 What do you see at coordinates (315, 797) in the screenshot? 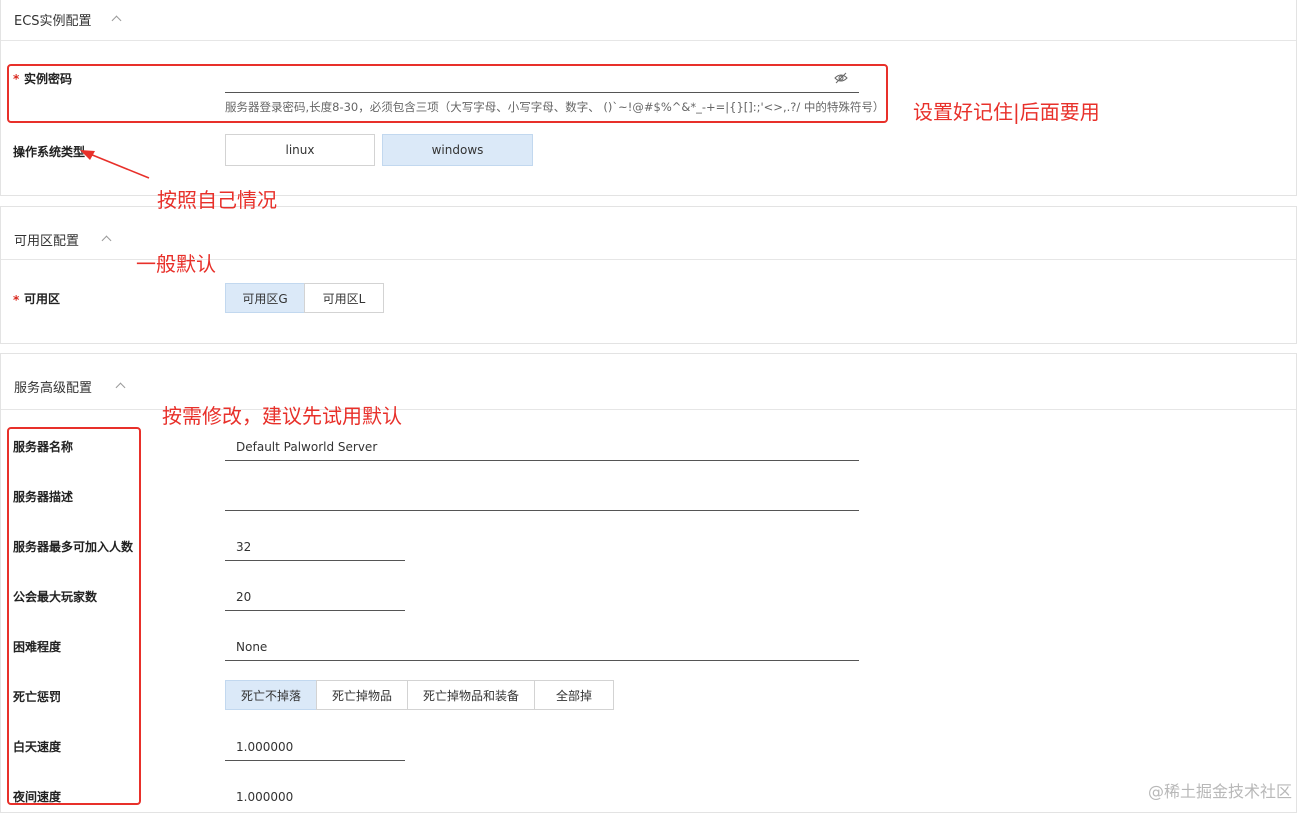
I see `night-speed-input: 1.000000` at bounding box center [315, 797].